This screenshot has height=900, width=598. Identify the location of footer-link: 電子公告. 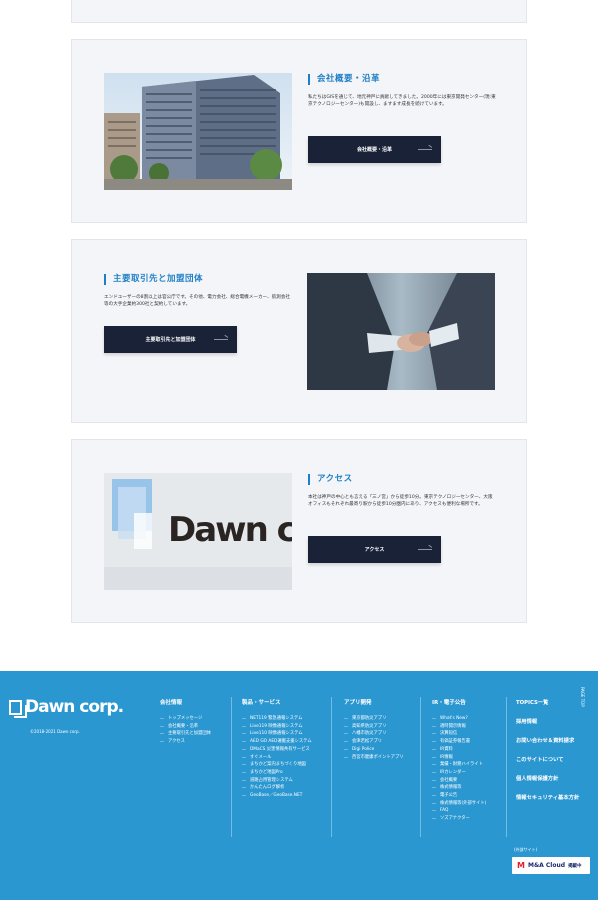
(459, 796).